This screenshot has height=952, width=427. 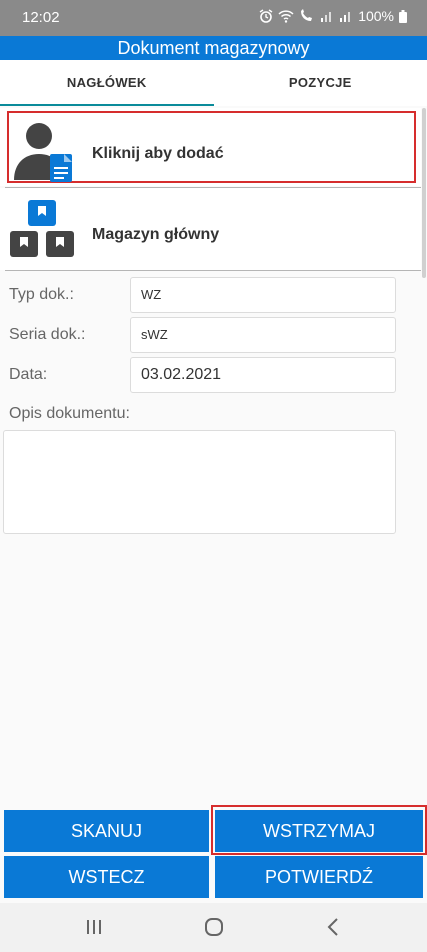 What do you see at coordinates (213, 270) in the screenshot?
I see `divider` at bounding box center [213, 270].